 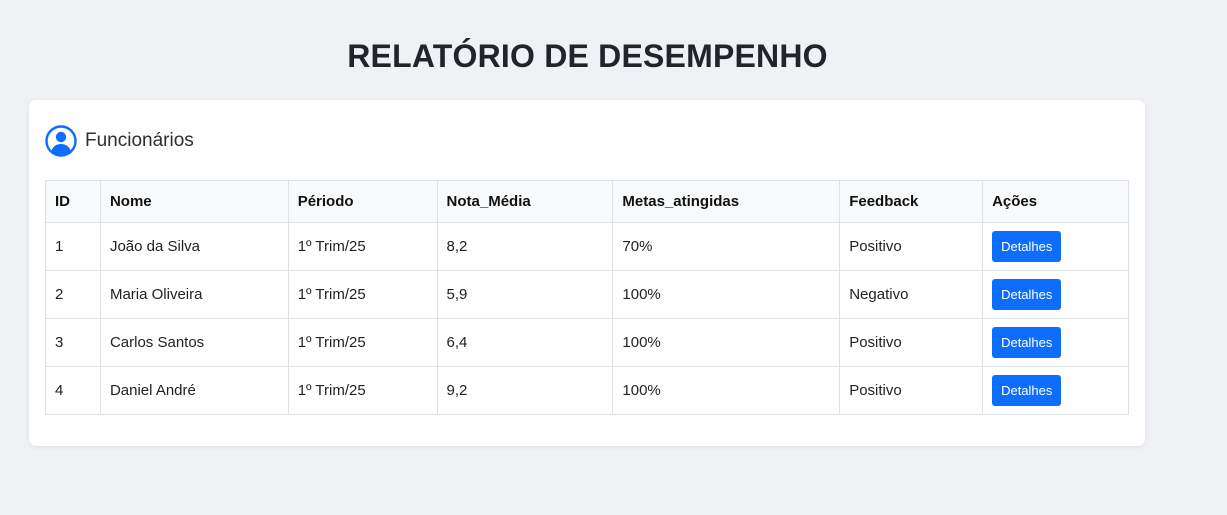 What do you see at coordinates (73, 201) in the screenshot?
I see `column-header-id: ID` at bounding box center [73, 201].